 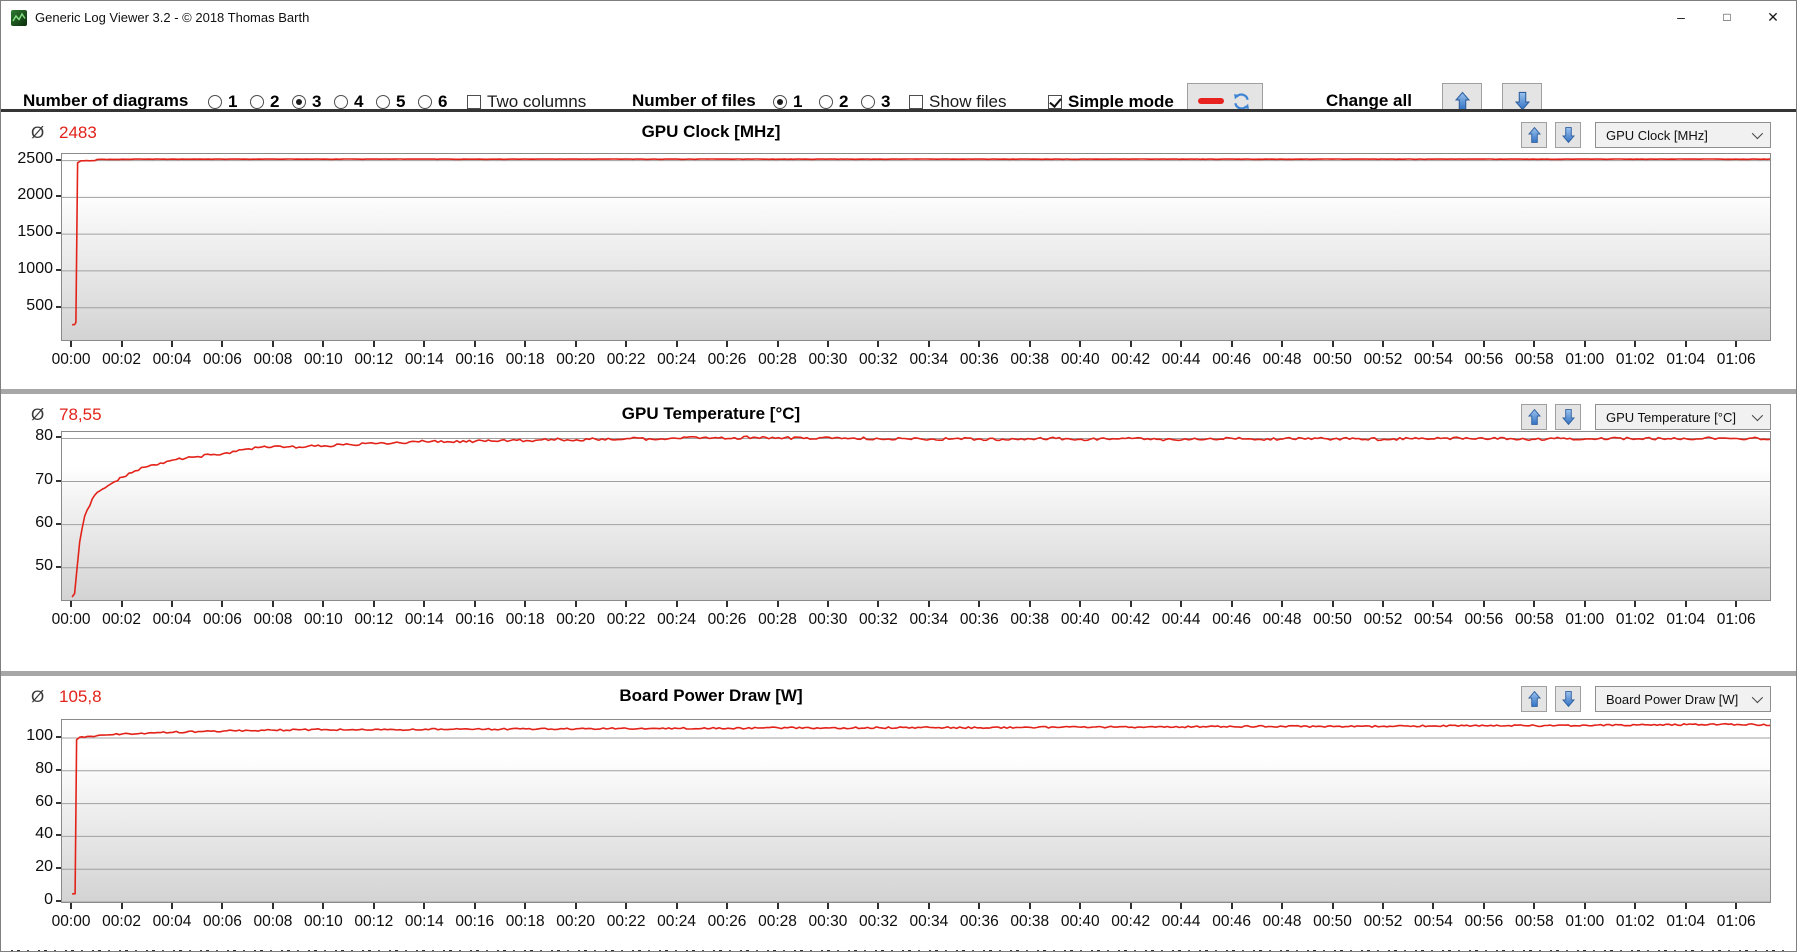 What do you see at coordinates (35, 158) in the screenshot?
I see `y-tick-label: 2500` at bounding box center [35, 158].